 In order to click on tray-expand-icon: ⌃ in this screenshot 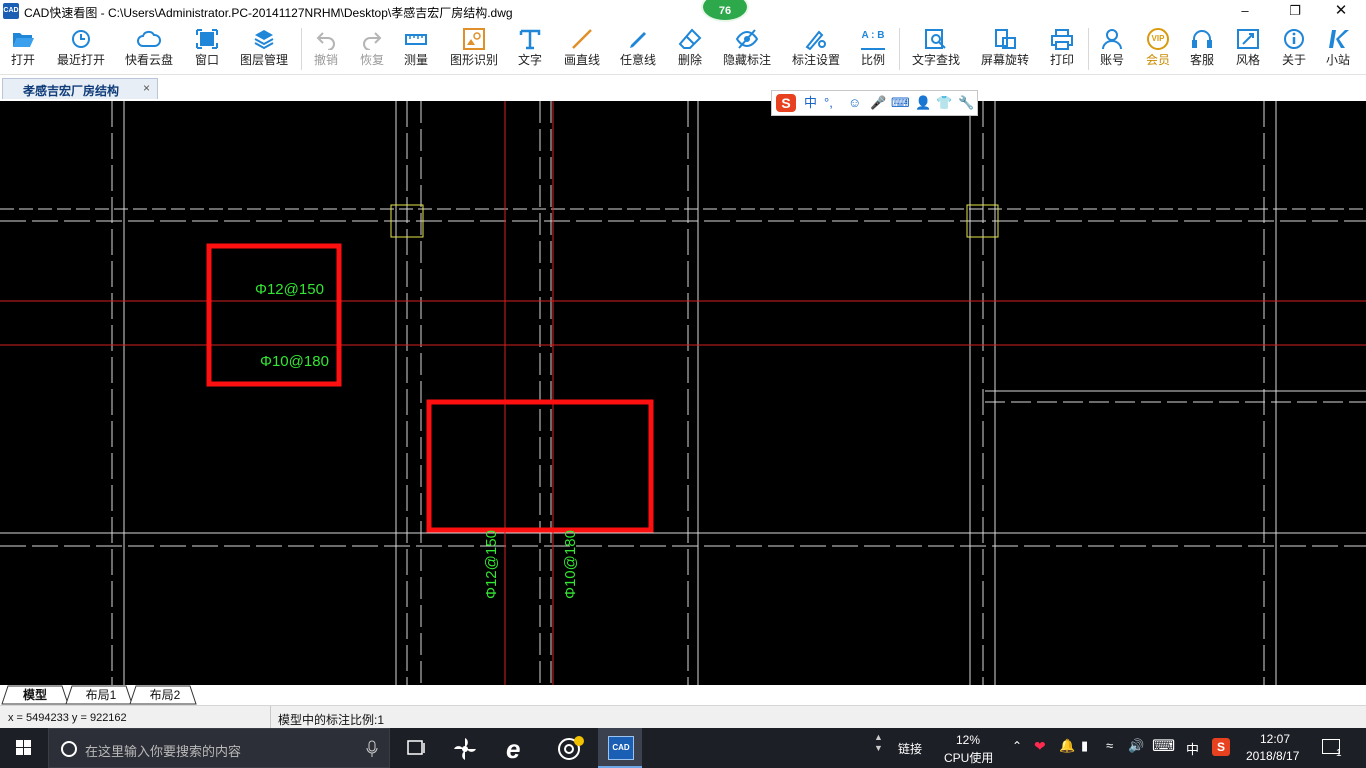, I will do `click(1017, 746)`.